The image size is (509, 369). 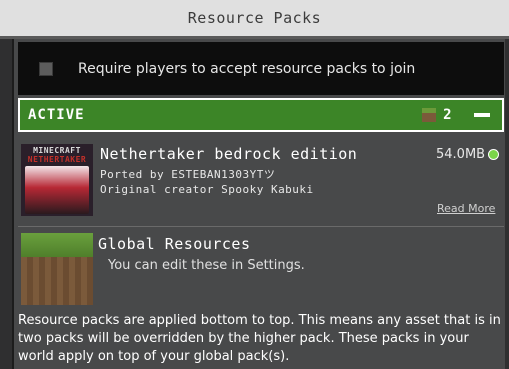 What do you see at coordinates (456, 115) in the screenshot?
I see `active-controls: 2` at bounding box center [456, 115].